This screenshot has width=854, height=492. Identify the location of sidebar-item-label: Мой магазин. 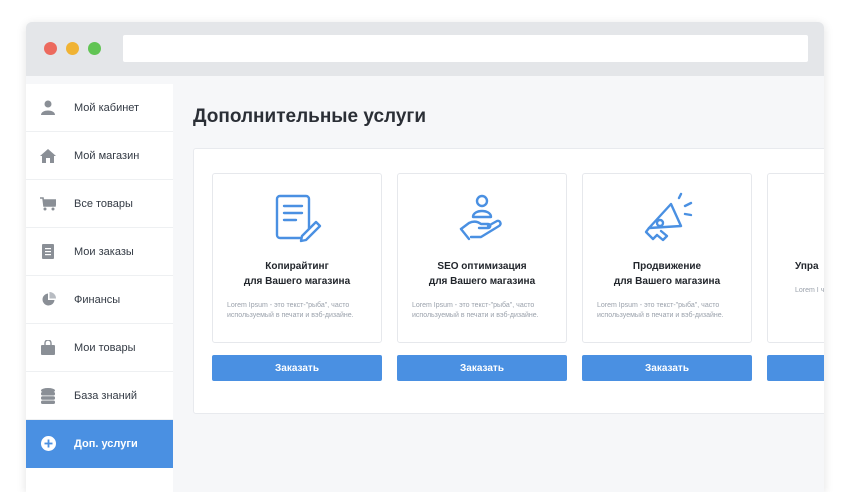
(107, 155).